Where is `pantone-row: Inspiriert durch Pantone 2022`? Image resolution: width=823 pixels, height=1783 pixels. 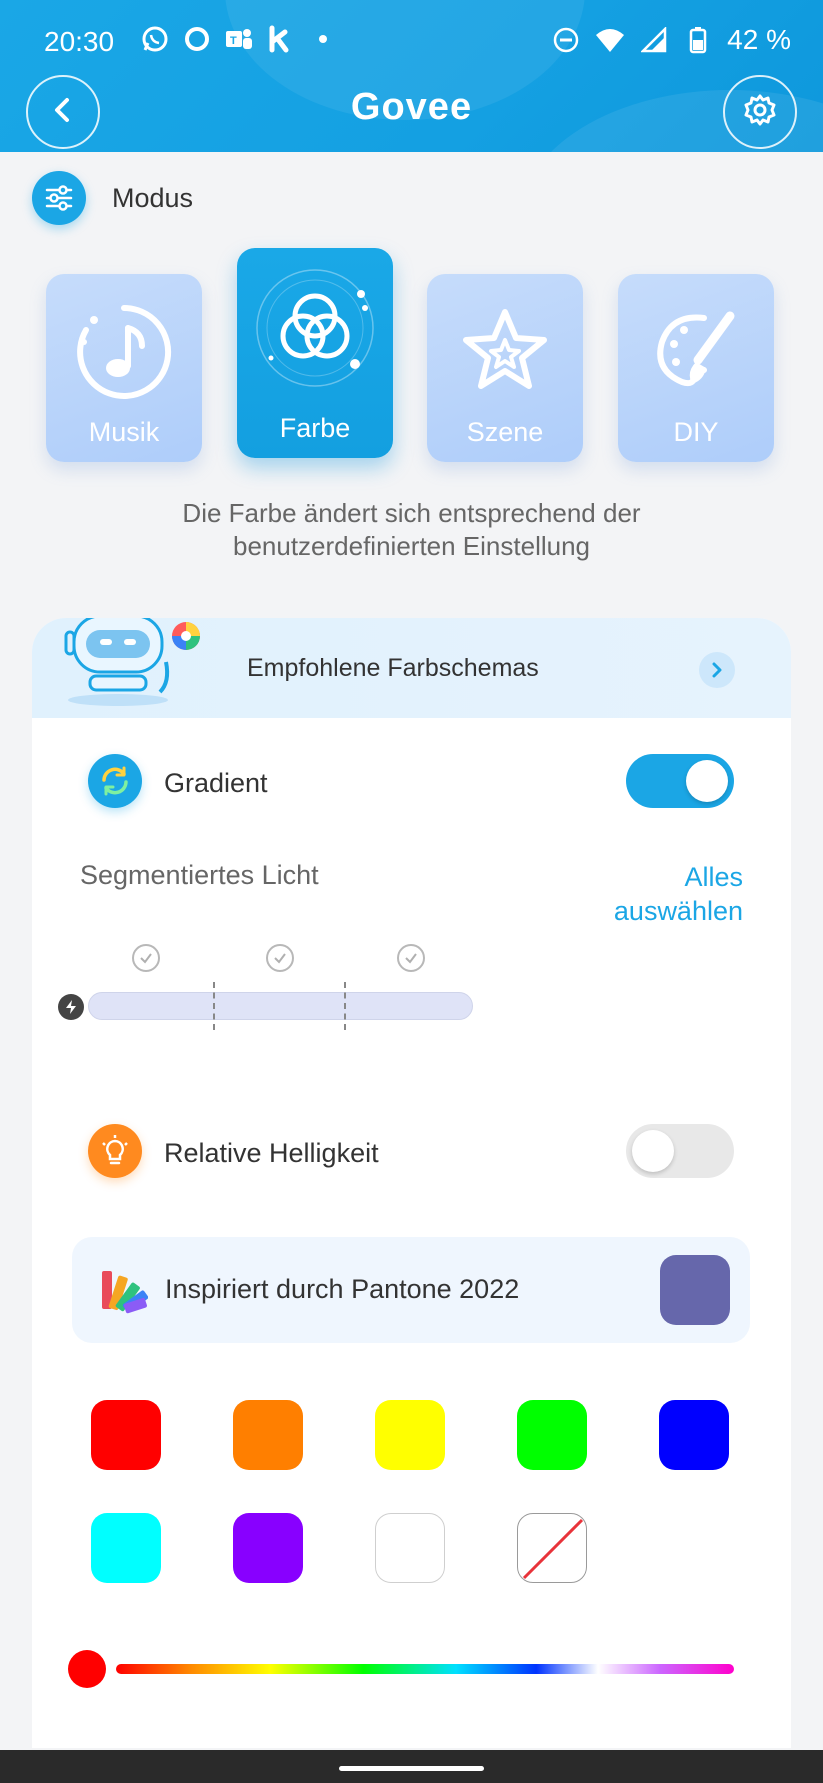
pantone-row: Inspiriert durch Pantone 2022 is located at coordinates (411, 1290).